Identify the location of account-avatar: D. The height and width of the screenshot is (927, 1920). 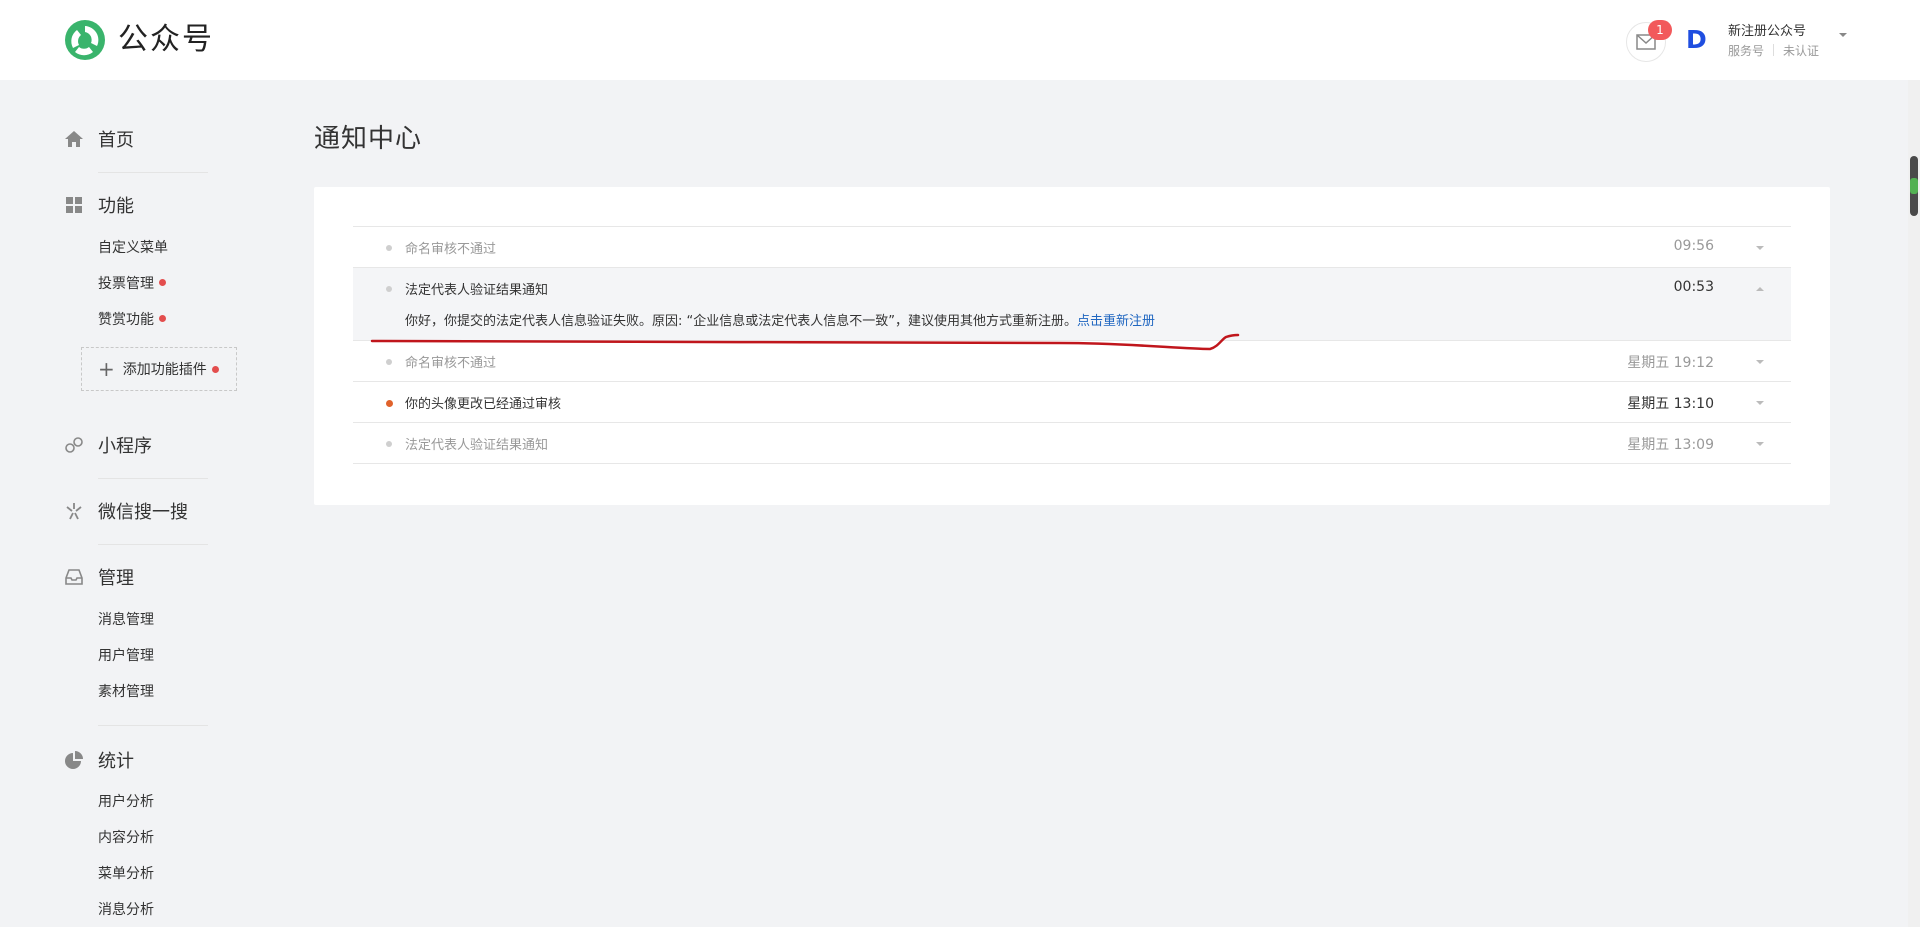
(1699, 40).